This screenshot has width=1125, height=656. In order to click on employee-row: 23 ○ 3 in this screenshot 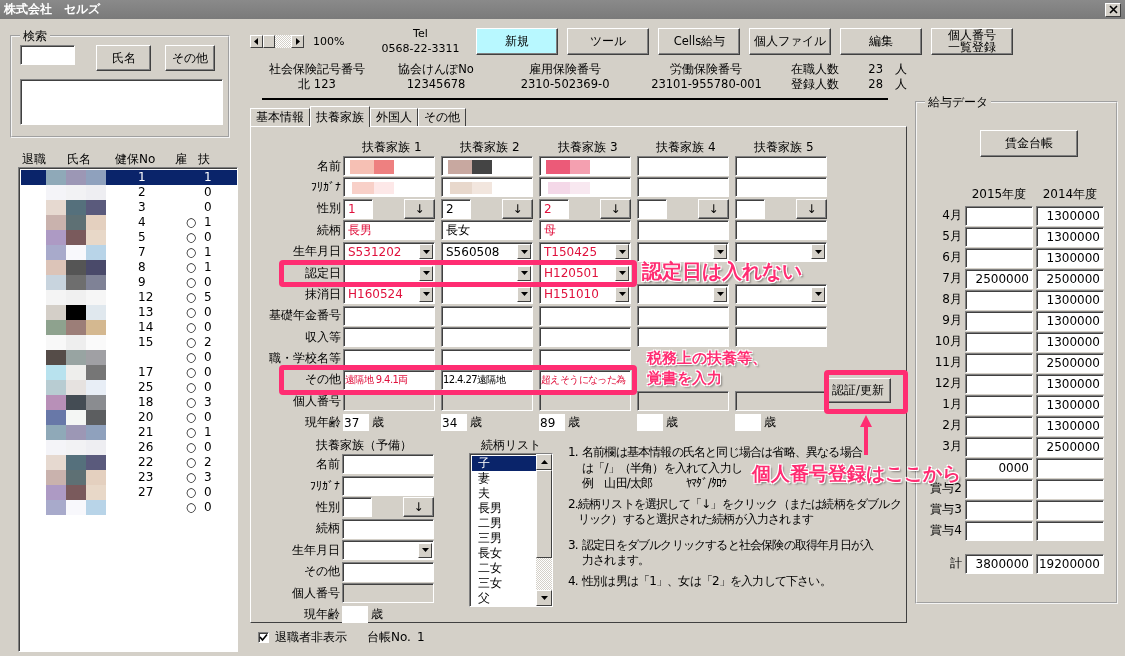, I will do `click(129, 477)`.